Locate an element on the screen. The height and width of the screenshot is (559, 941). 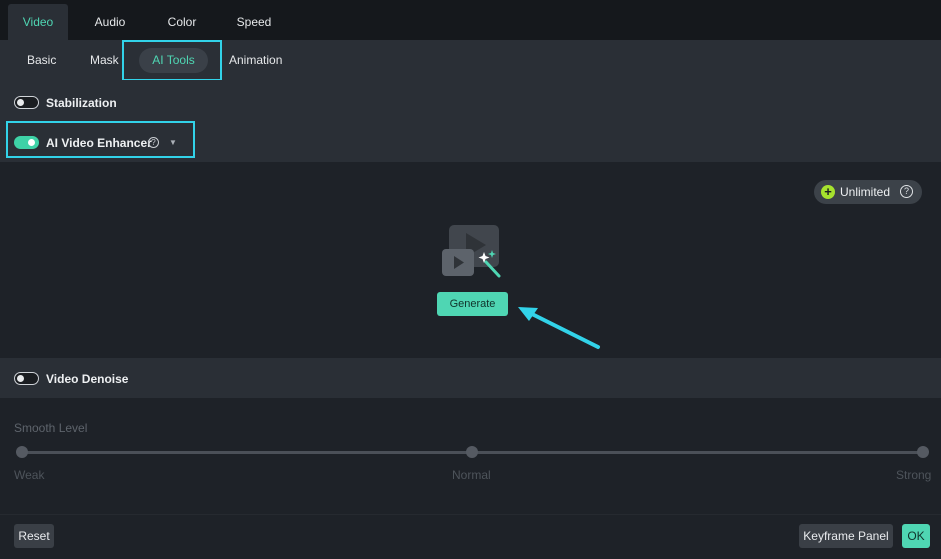
video-denoise-label: Video Denoise is located at coordinates (87, 379).